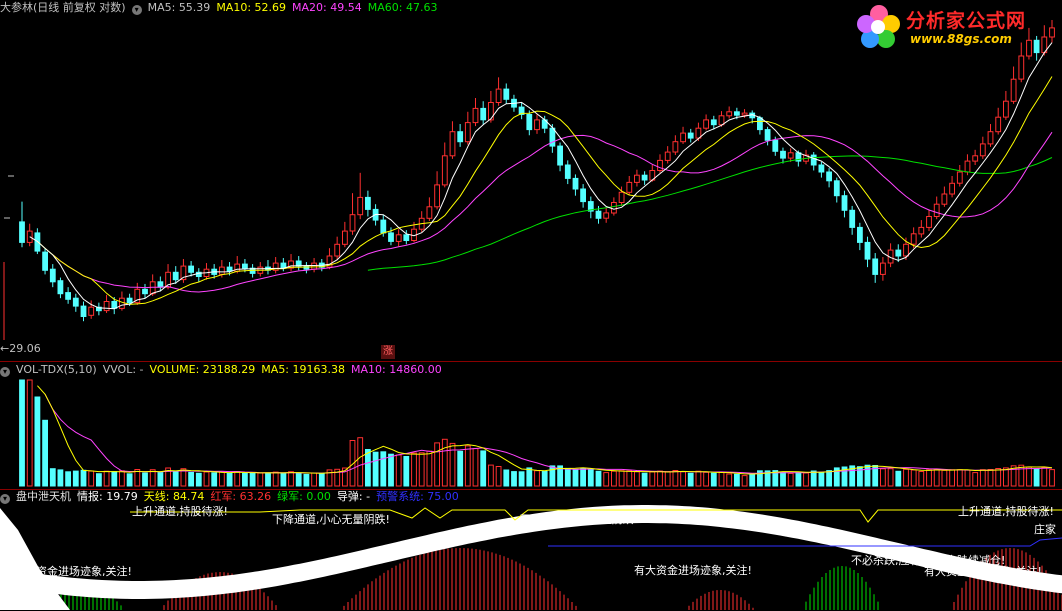  I want to click on logo-title: 分析家公式网, so click(966, 21).